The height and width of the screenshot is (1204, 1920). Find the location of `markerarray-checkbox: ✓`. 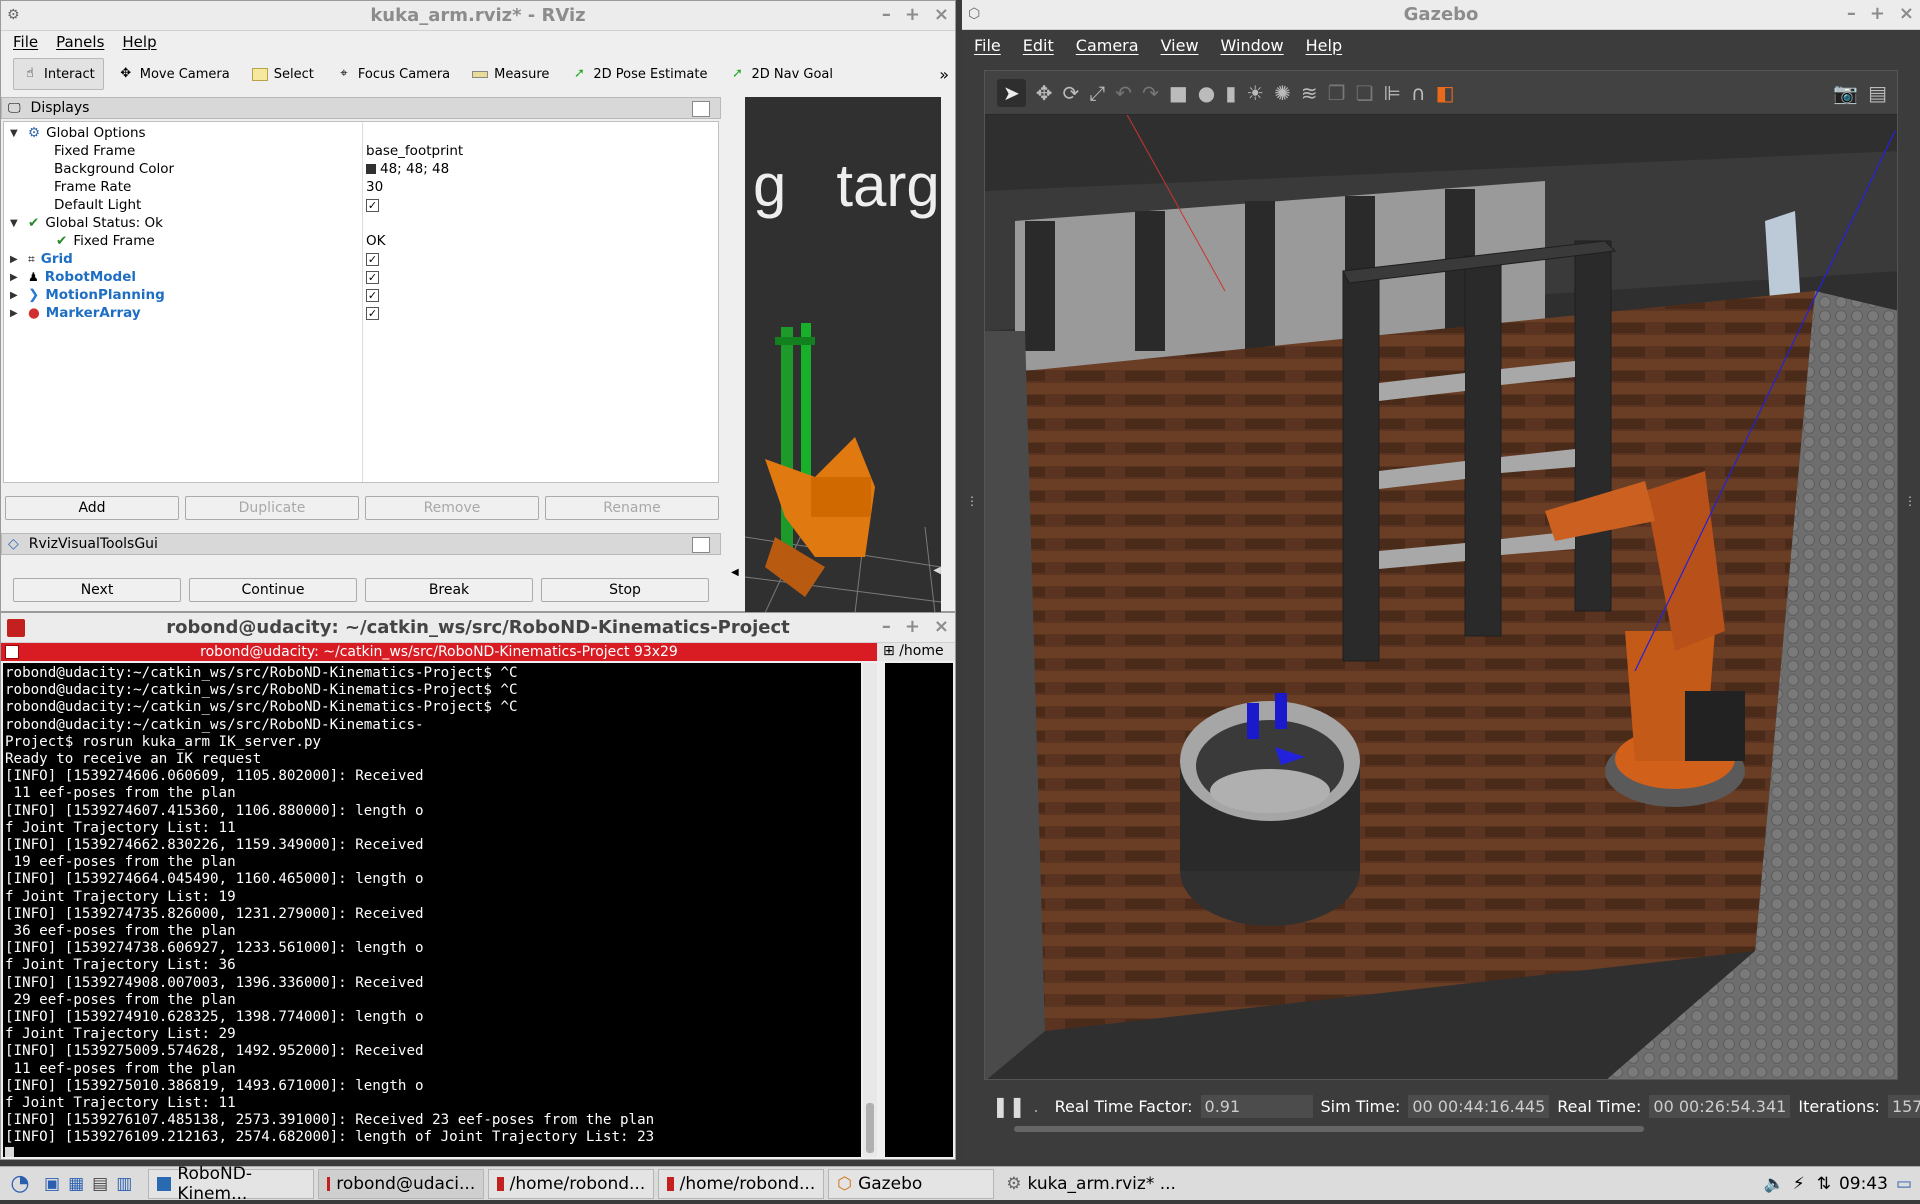

markerarray-checkbox: ✓ is located at coordinates (372, 313).